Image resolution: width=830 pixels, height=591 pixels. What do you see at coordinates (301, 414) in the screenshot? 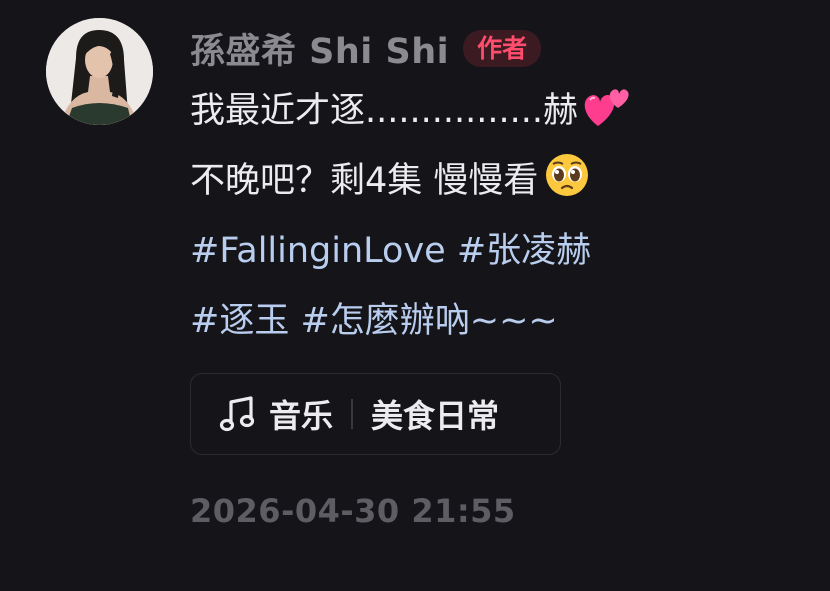
I see `music-tag-label: 音乐` at bounding box center [301, 414].